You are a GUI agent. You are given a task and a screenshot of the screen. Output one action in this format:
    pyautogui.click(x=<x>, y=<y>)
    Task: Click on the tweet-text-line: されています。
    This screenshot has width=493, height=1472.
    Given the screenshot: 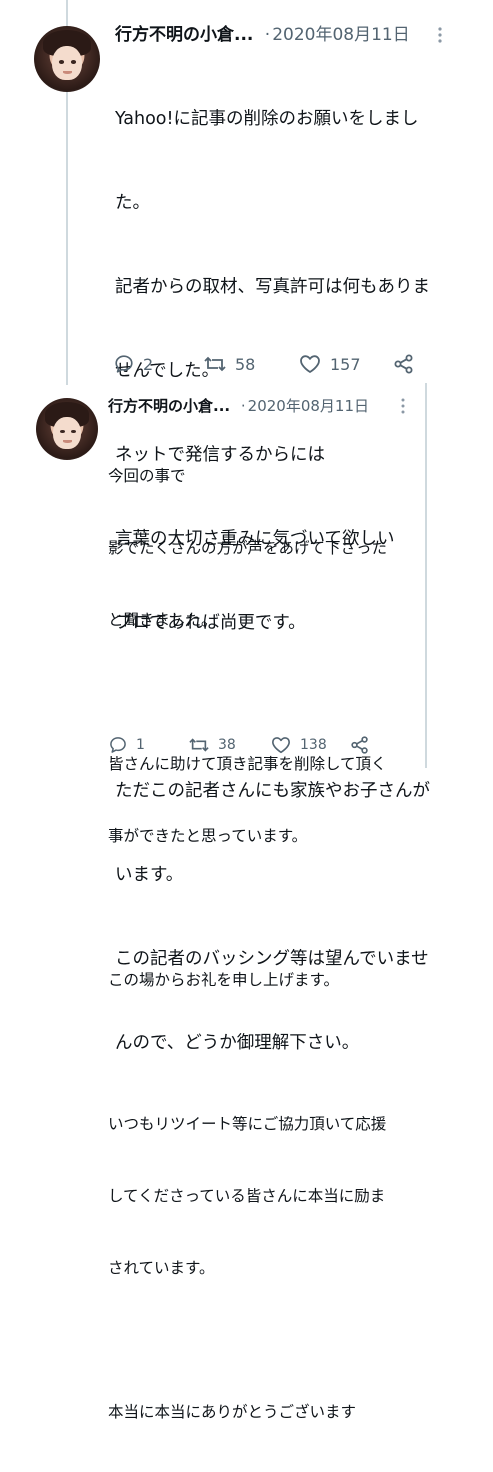 What is the action you would take?
    pyautogui.click(x=161, y=1268)
    